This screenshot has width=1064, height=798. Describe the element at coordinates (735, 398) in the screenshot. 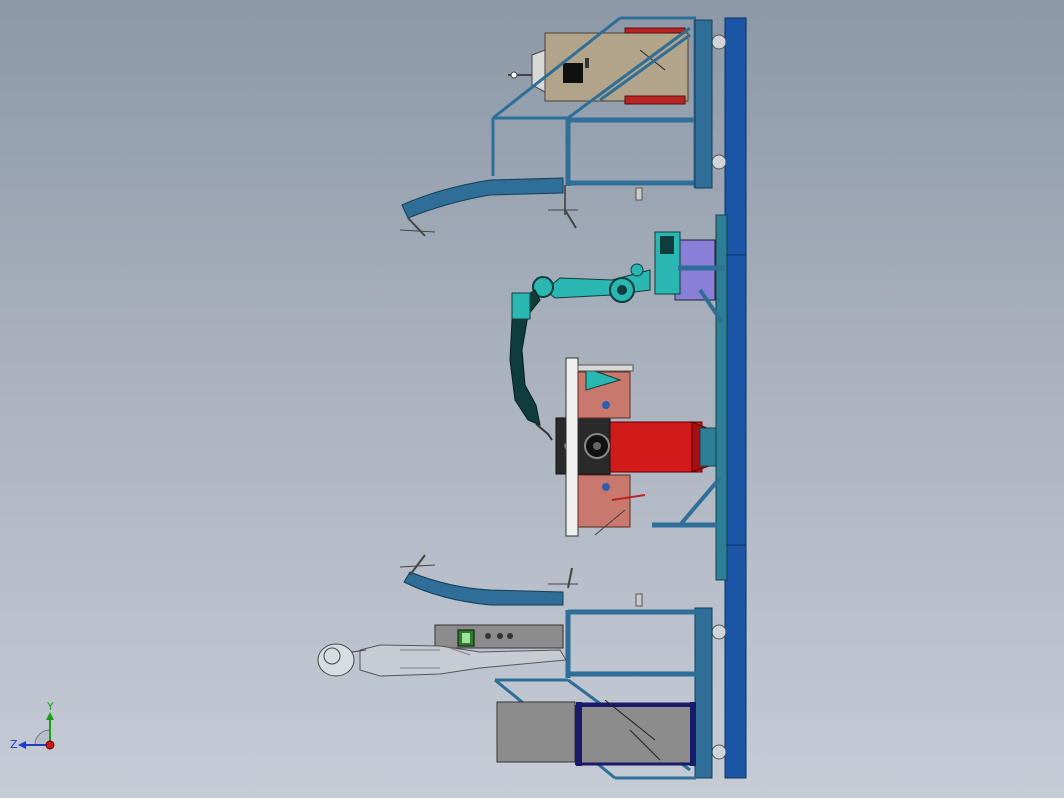

I see `main-base-rail` at that location.